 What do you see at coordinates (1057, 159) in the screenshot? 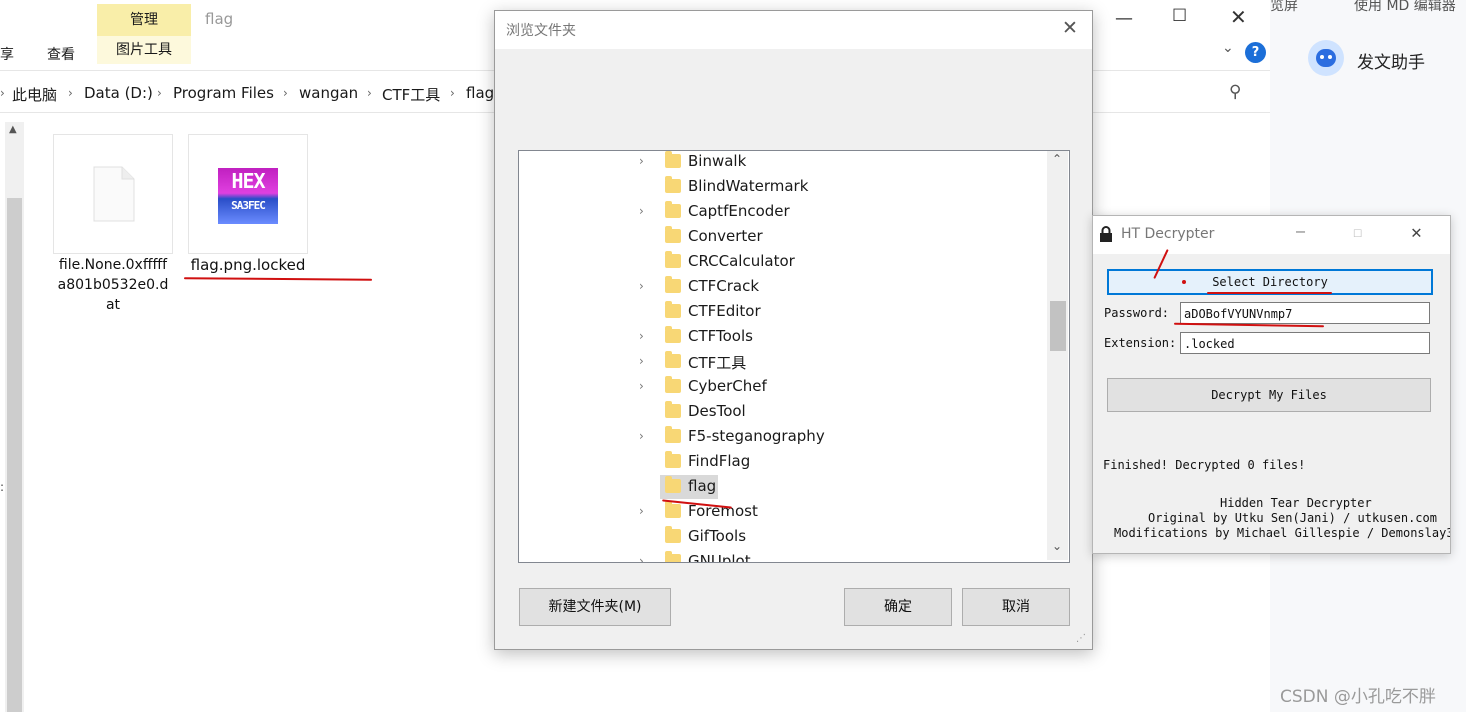
I see `scroll-up-arrow-icon: ⌃` at bounding box center [1057, 159].